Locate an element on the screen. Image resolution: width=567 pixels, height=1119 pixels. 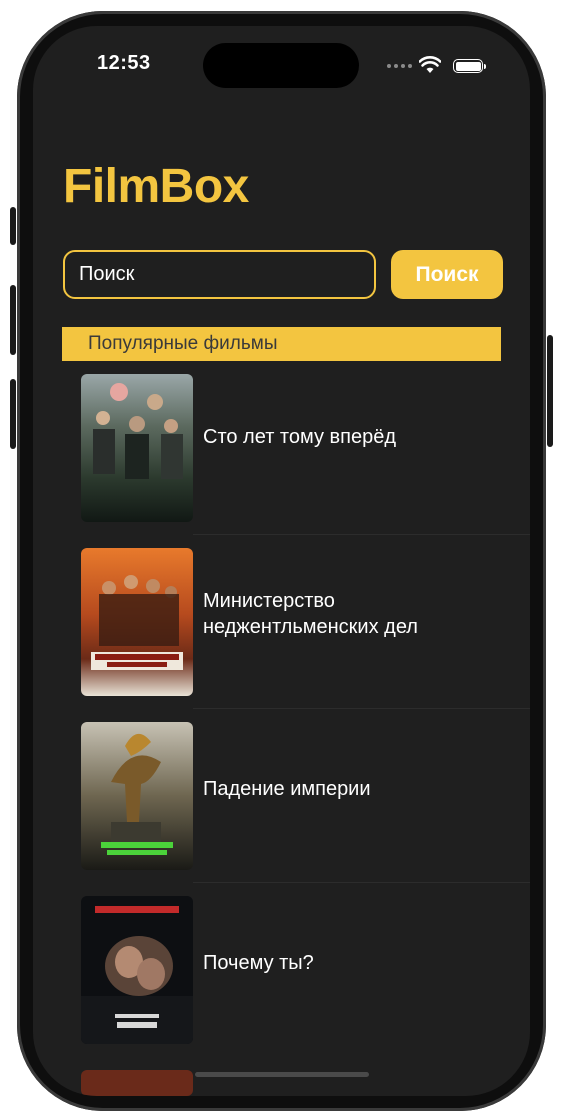
movie-item: Министерство неджентльменских дел is located at coordinates (281, 627).